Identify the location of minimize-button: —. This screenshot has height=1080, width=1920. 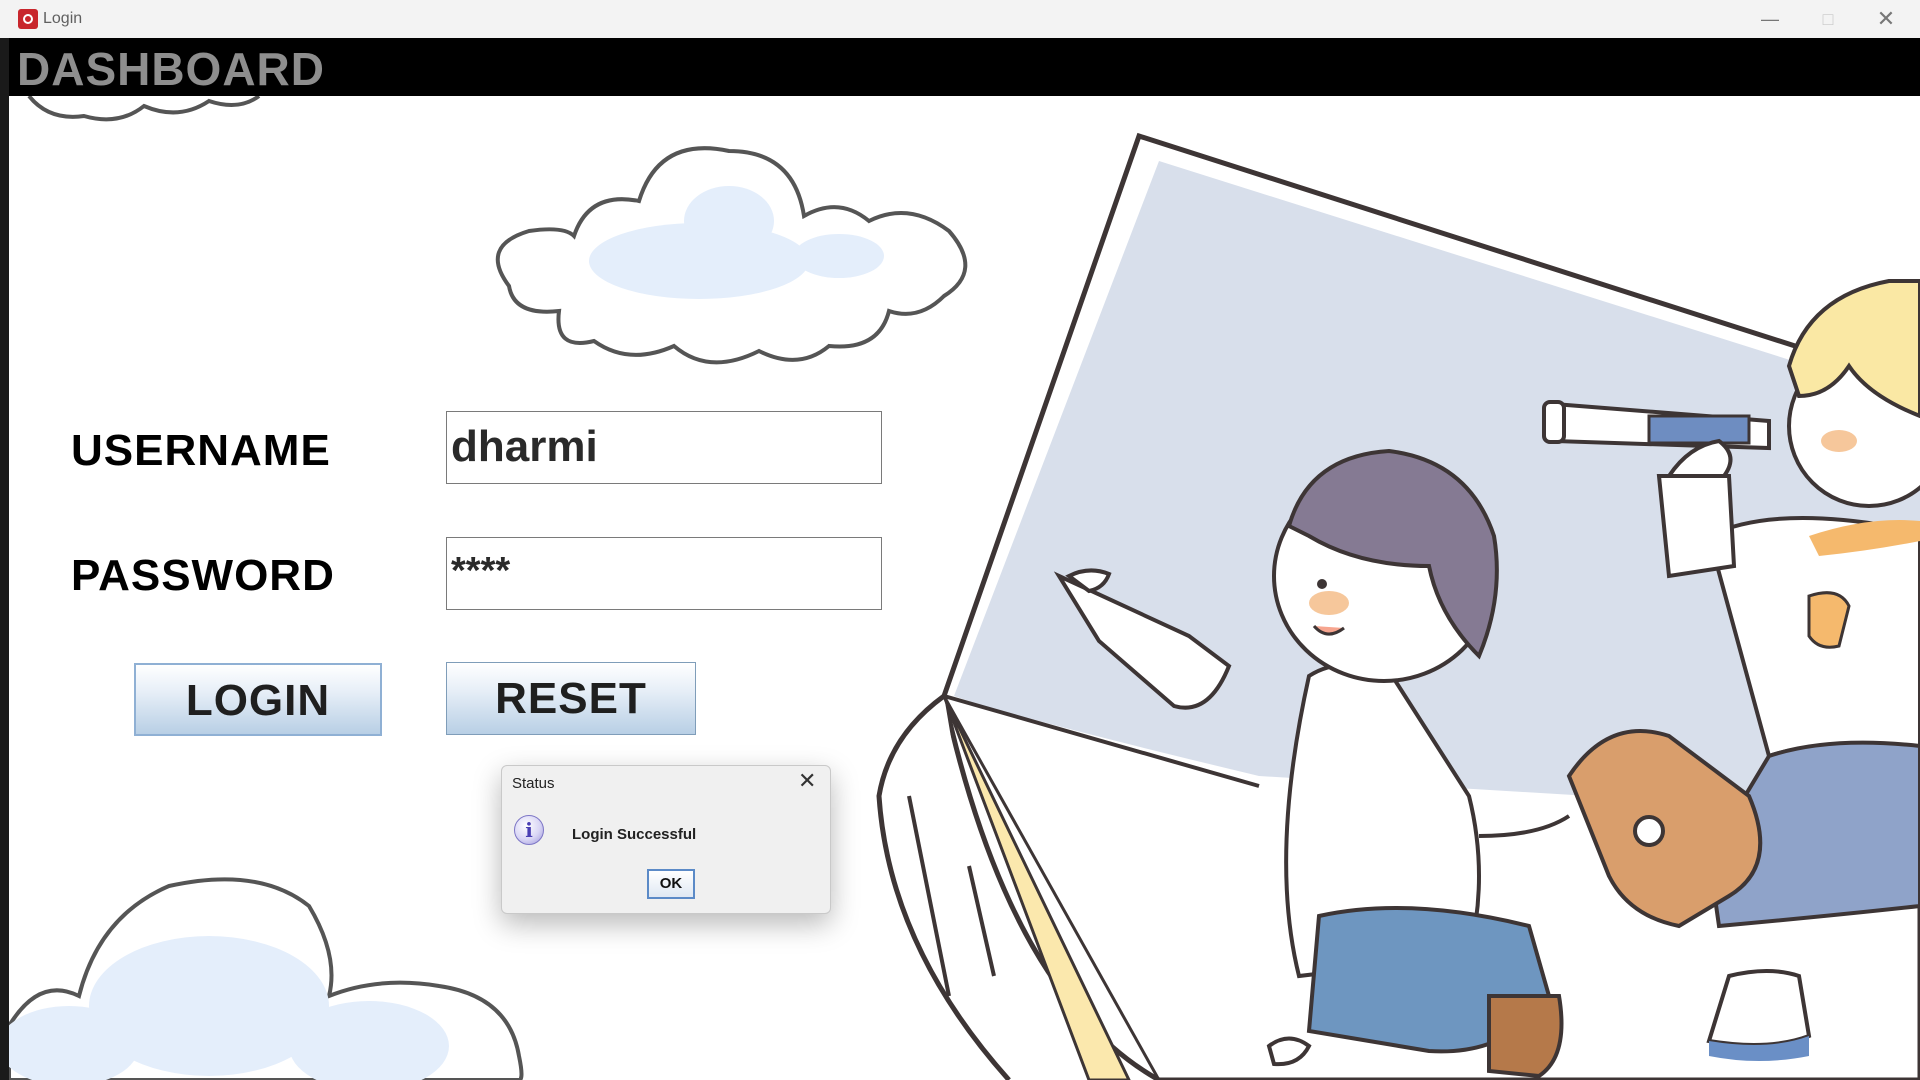
(1770, 19).